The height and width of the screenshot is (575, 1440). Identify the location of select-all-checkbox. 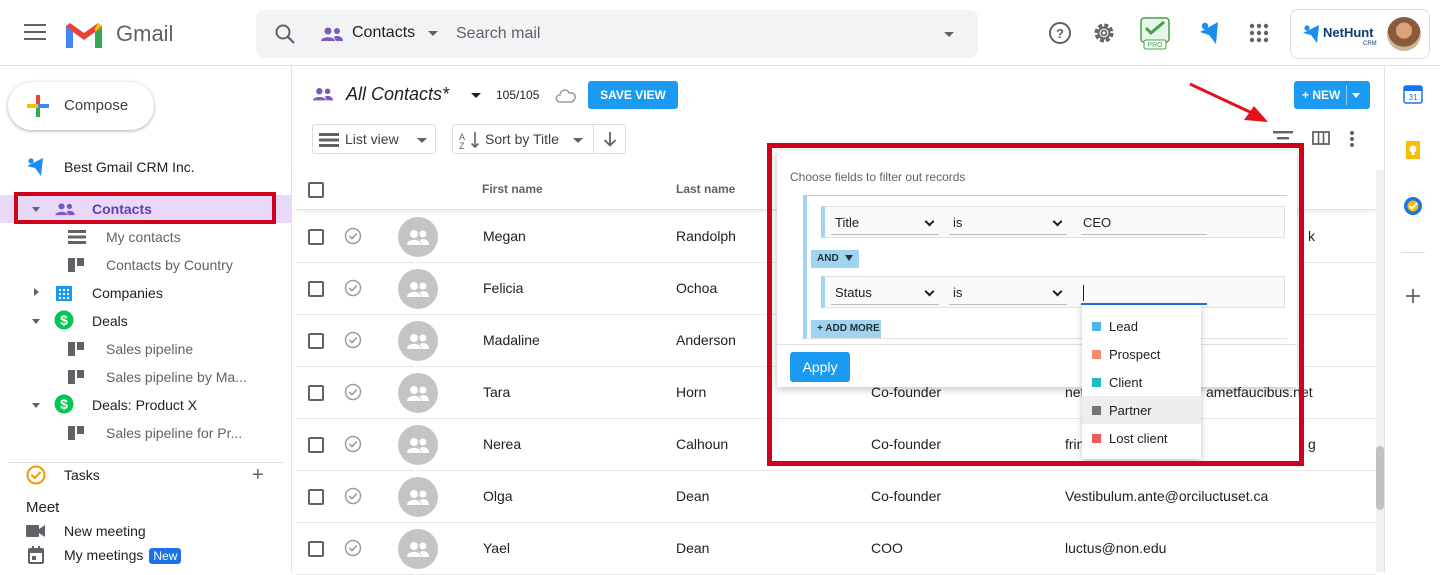
(316, 190).